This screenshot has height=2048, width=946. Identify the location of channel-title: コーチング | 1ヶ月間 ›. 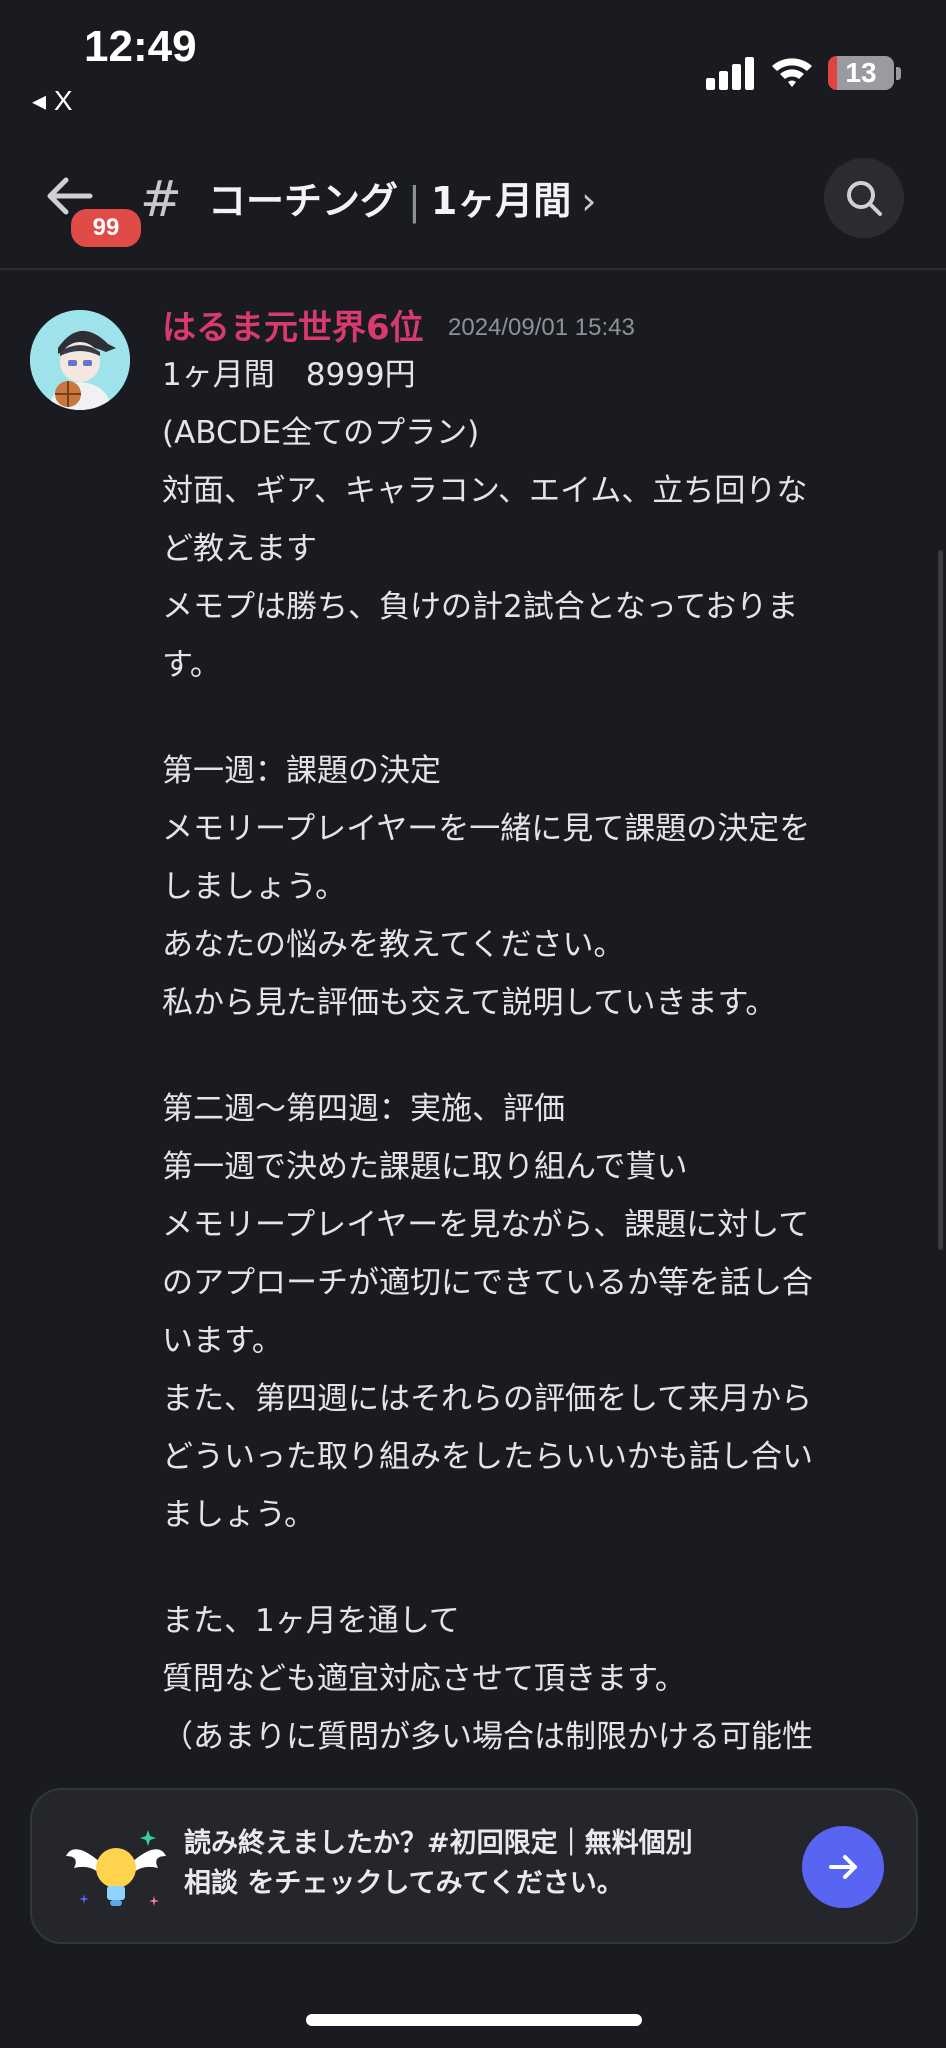
(402, 197).